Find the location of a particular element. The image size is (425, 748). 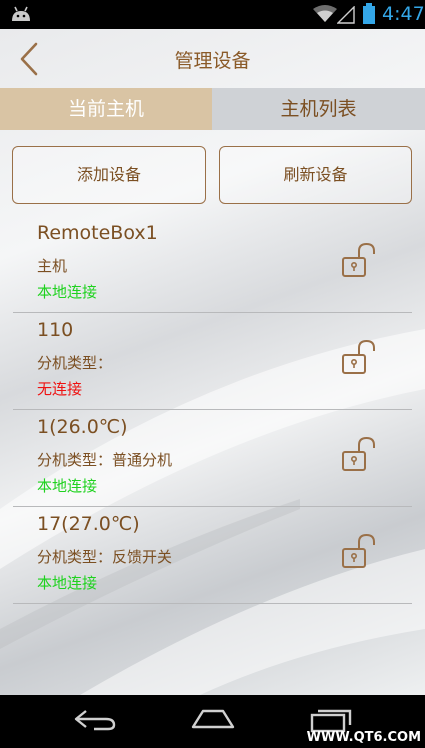

device-type: 分机类型：普通分机 is located at coordinates (105, 460).